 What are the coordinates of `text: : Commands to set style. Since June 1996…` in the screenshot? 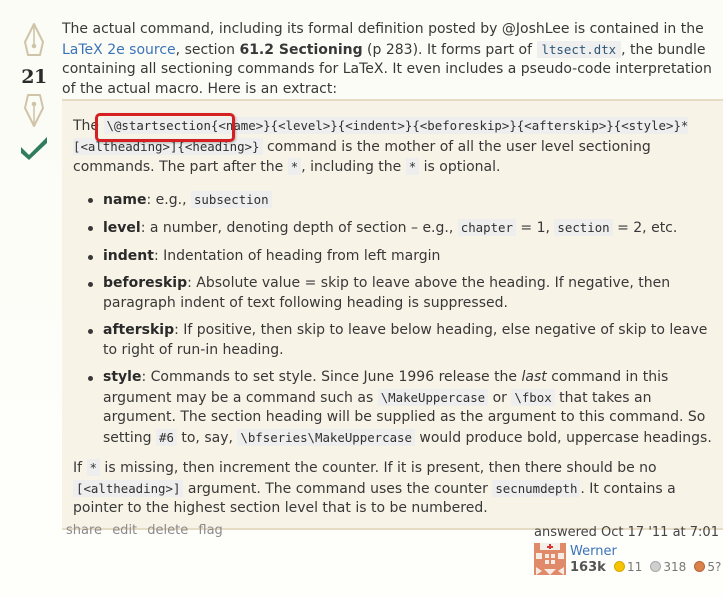 It's located at (331, 377).